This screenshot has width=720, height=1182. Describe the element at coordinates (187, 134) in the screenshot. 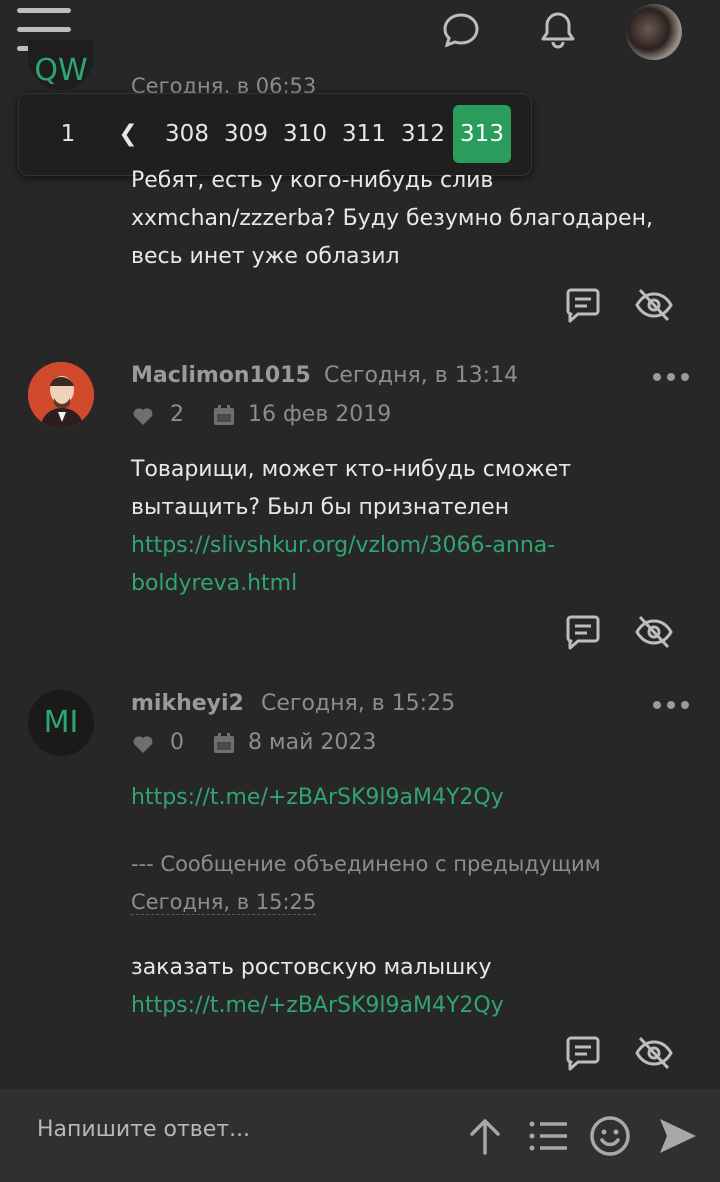

I see `page-308: 308` at that location.